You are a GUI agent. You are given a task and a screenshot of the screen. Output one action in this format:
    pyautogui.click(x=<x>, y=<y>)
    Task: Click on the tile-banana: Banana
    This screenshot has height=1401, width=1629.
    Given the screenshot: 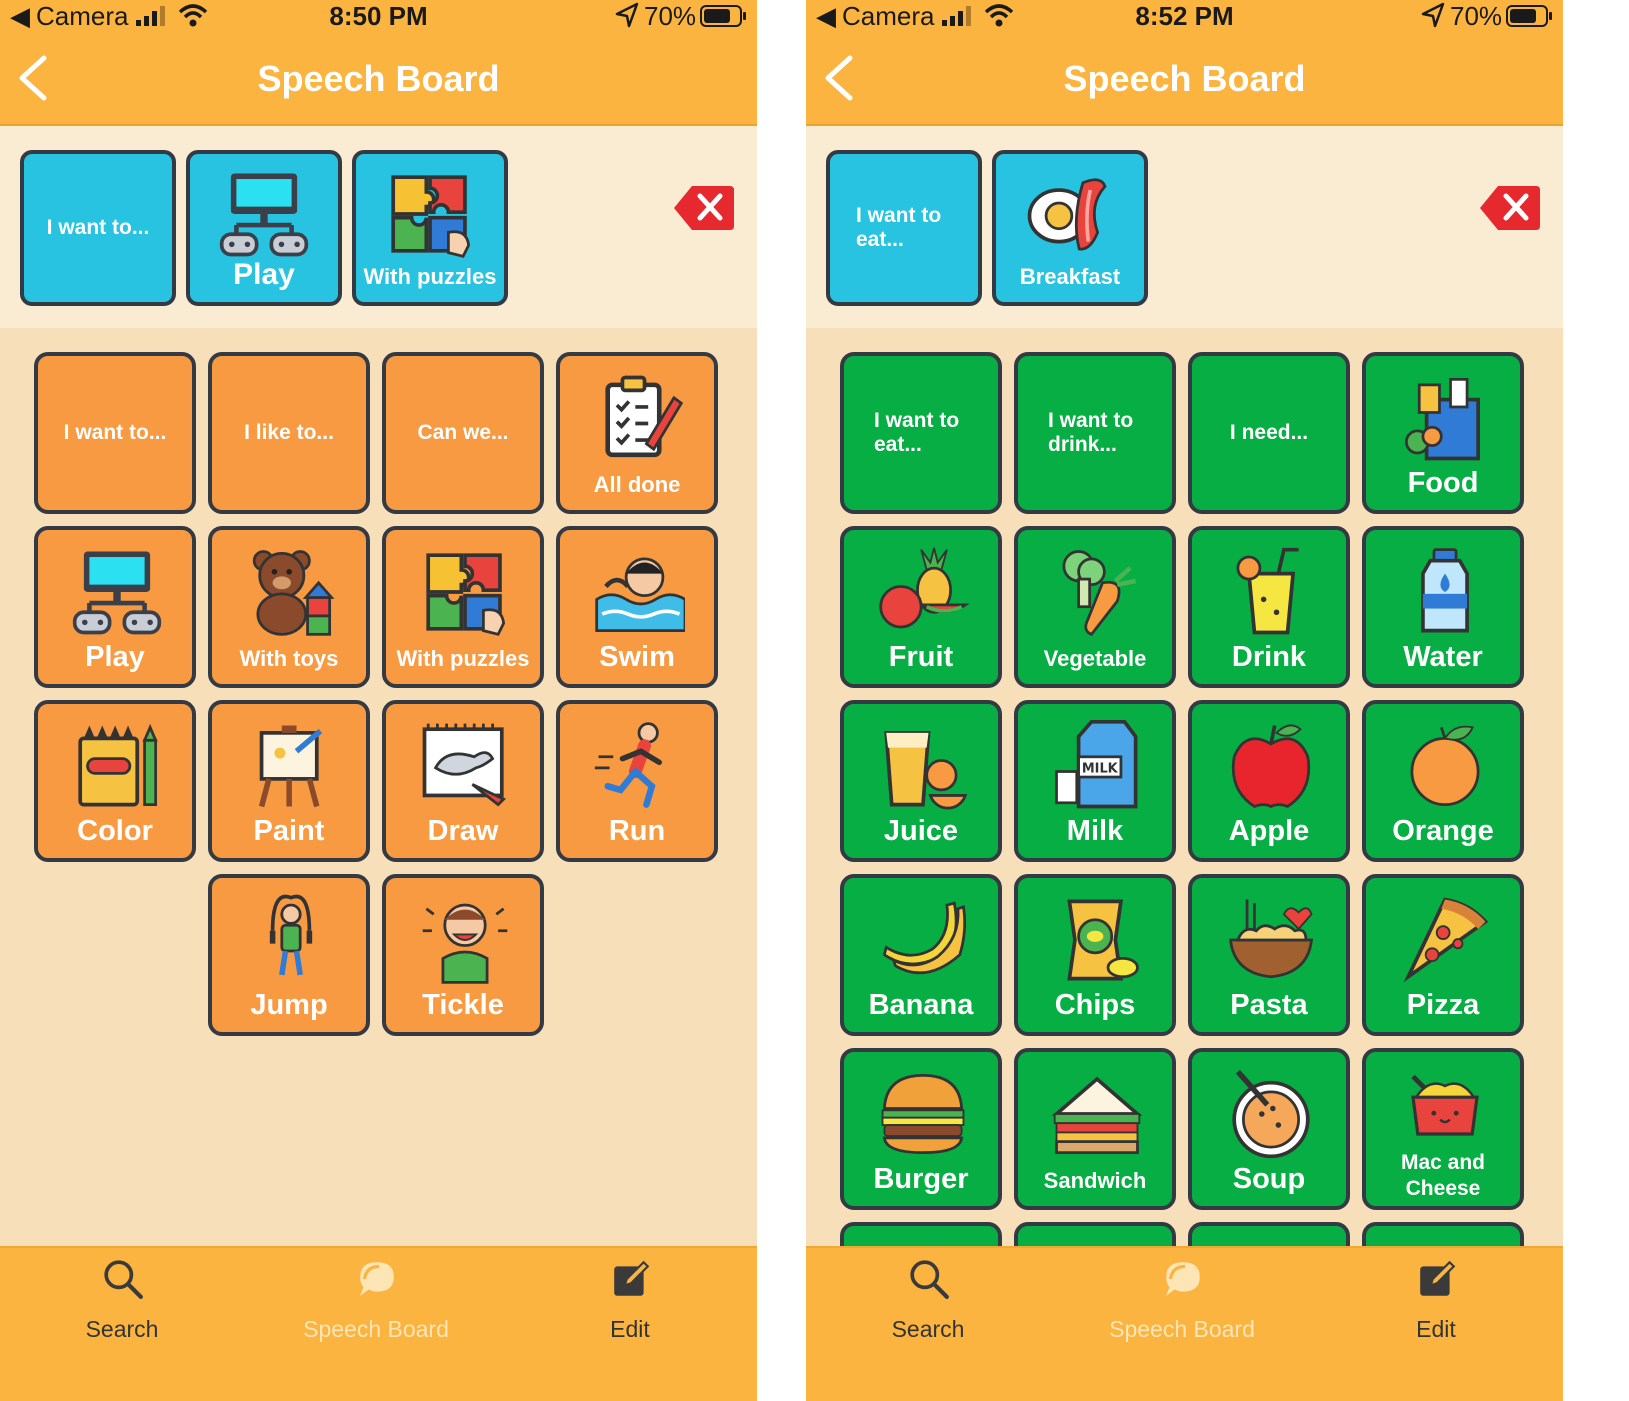 What is the action you would take?
    pyautogui.click(x=921, y=955)
    